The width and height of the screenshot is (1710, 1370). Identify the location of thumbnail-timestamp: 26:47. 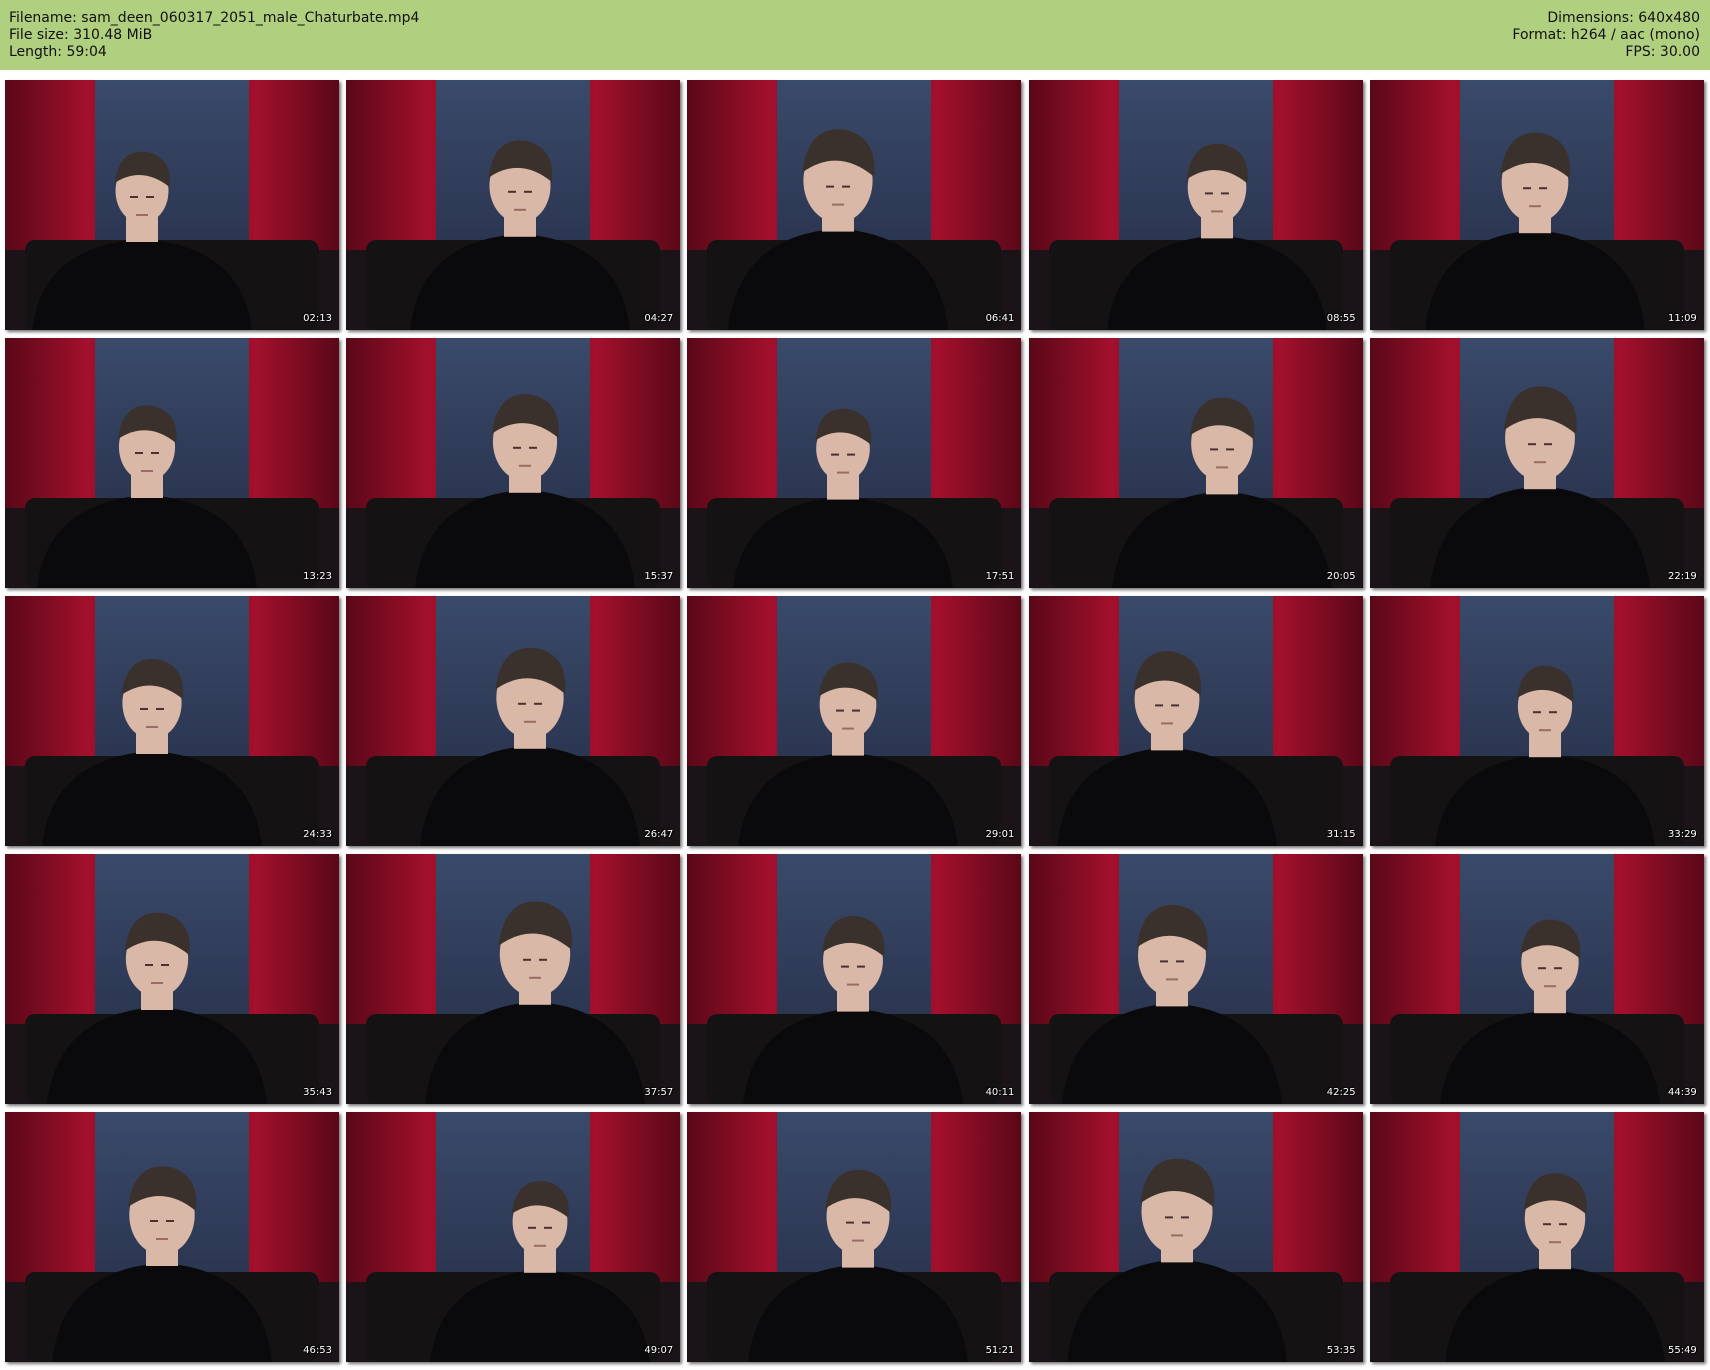
(659, 834).